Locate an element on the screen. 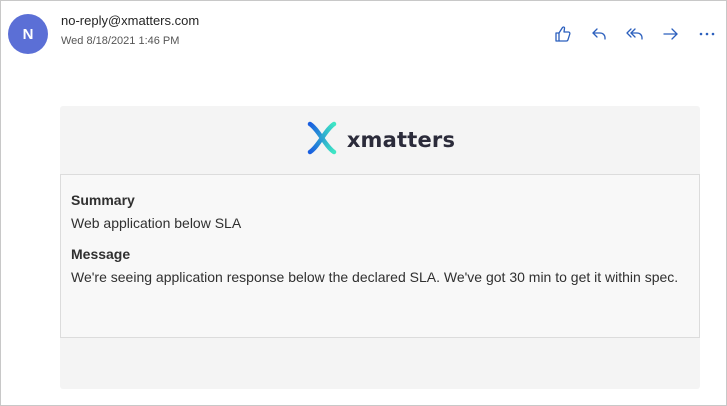 This screenshot has height=406, width=727. more-actions-button is located at coordinates (707, 34).